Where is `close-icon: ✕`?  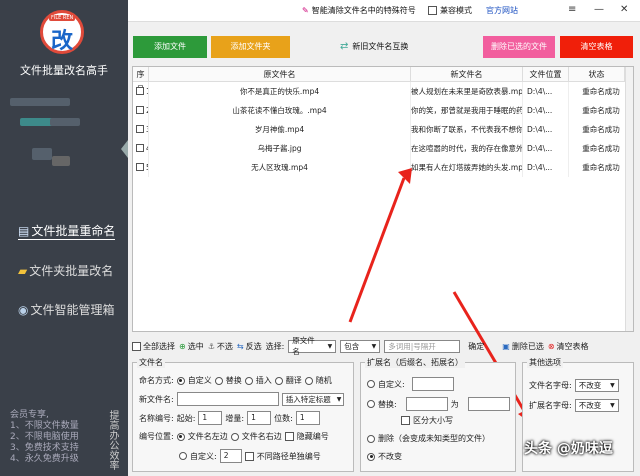
close-icon: ✕ is located at coordinates (624, 9).